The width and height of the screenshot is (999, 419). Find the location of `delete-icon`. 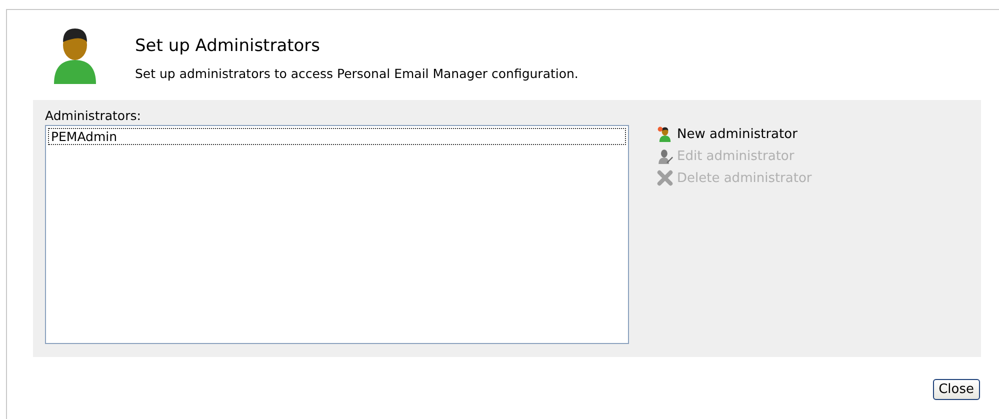

delete-icon is located at coordinates (665, 178).